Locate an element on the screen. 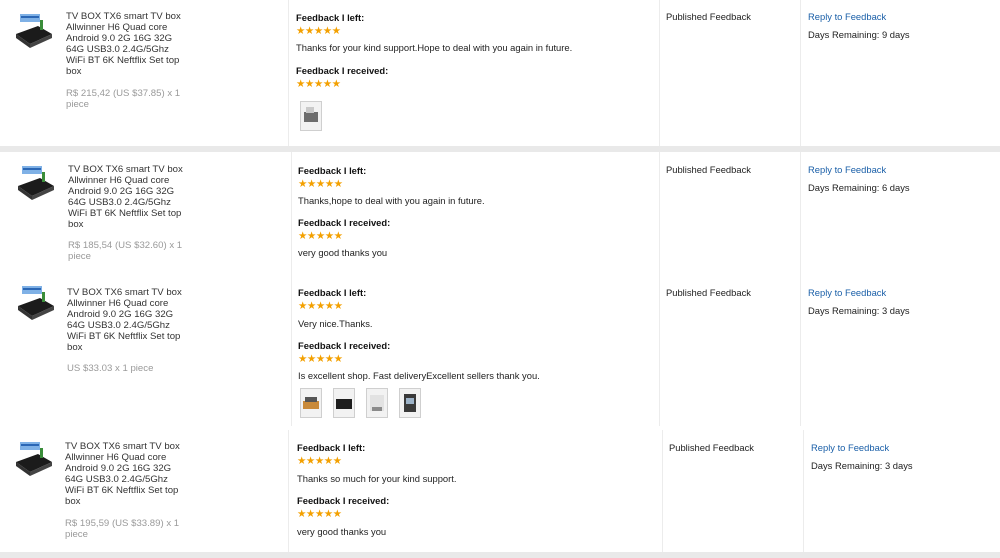 This screenshot has height=558, width=1000. row-separator is located at coordinates (500, 555).